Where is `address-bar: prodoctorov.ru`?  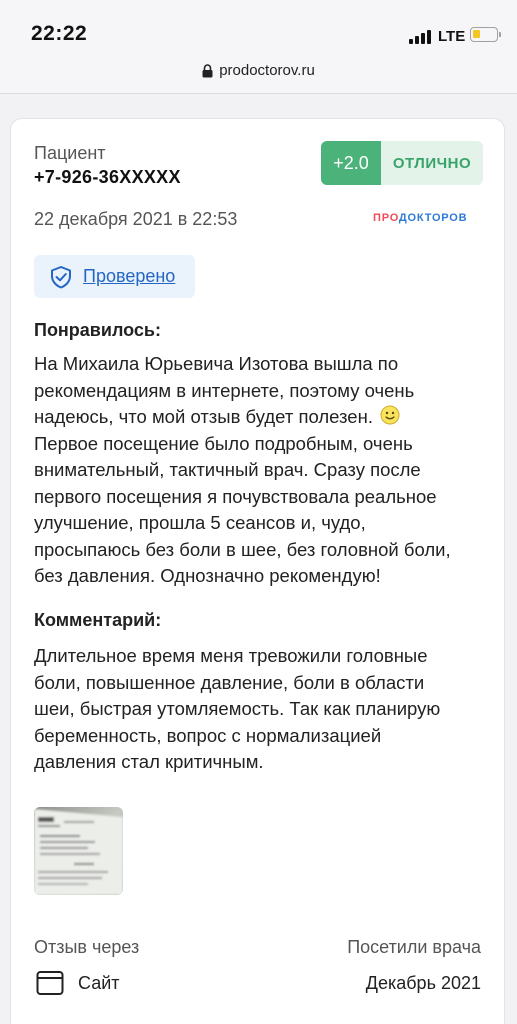 address-bar: prodoctorov.ru is located at coordinates (258, 75).